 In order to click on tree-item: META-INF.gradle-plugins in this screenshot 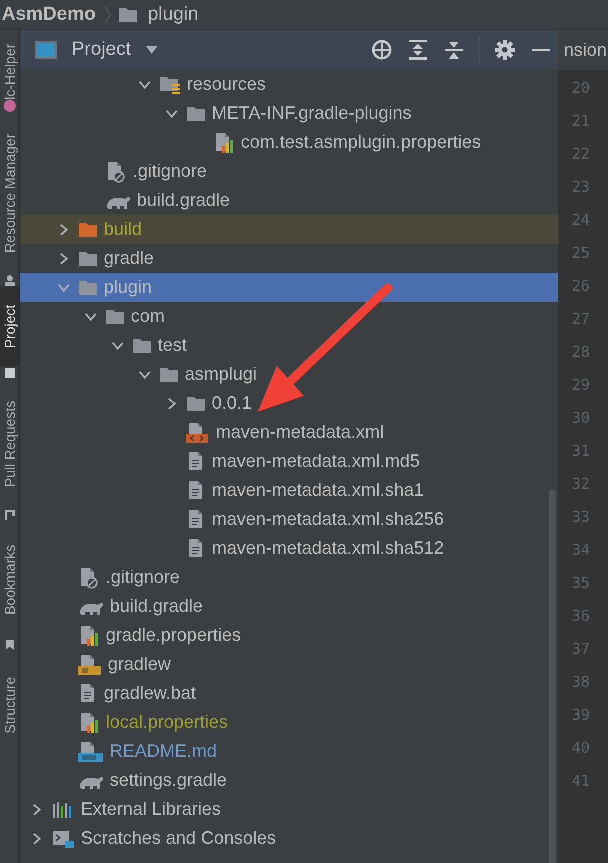, I will do `click(289, 113)`.